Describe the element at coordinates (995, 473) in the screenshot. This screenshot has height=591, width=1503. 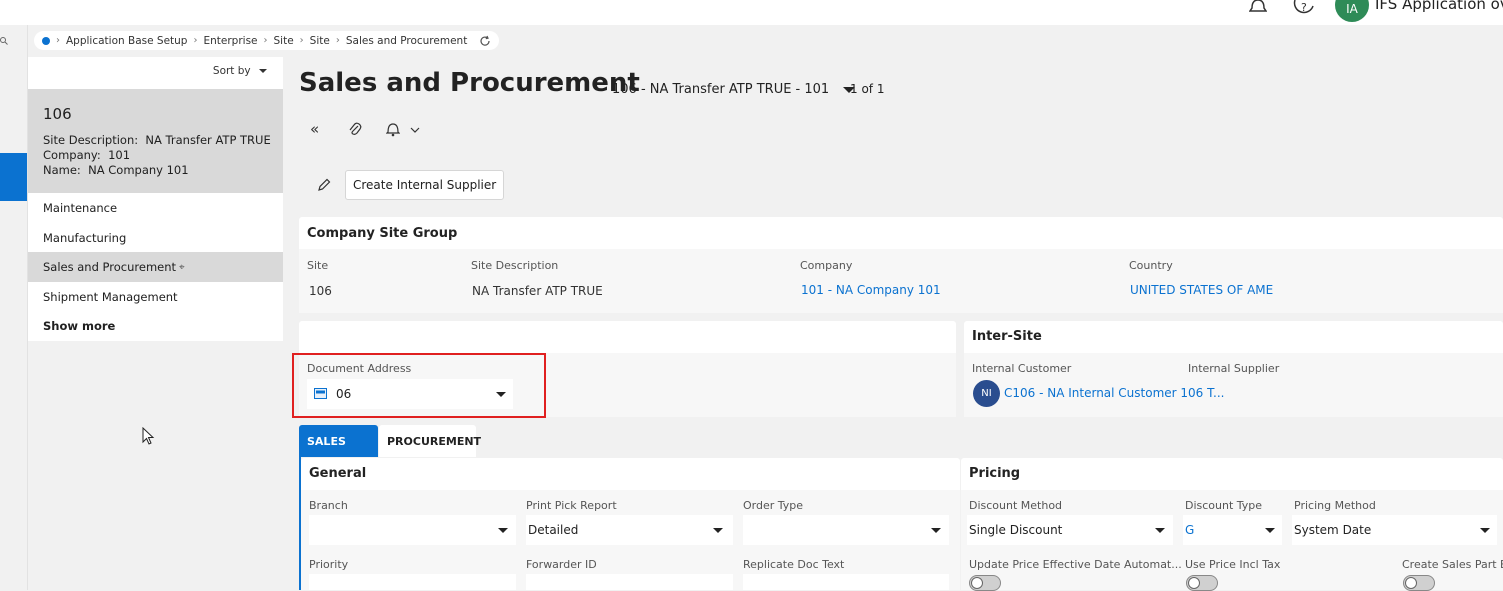
I see `pricing-title: Pricing` at that location.